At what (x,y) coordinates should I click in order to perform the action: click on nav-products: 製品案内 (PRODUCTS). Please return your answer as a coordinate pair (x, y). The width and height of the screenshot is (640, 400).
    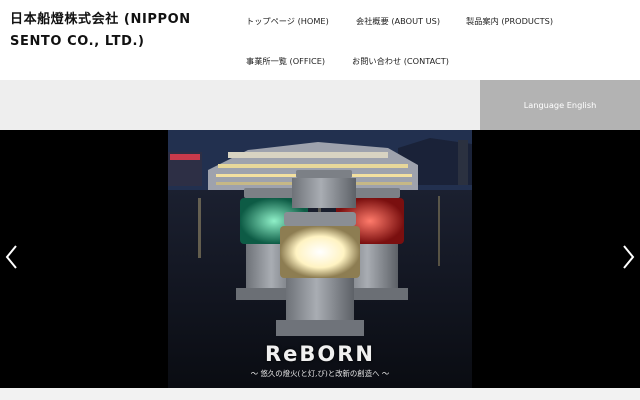
    Looking at the image, I should click on (509, 21).